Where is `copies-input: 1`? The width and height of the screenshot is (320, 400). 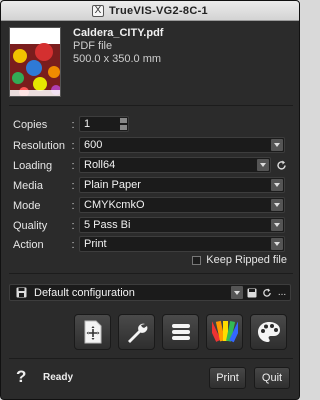 copies-input: 1 is located at coordinates (104, 124).